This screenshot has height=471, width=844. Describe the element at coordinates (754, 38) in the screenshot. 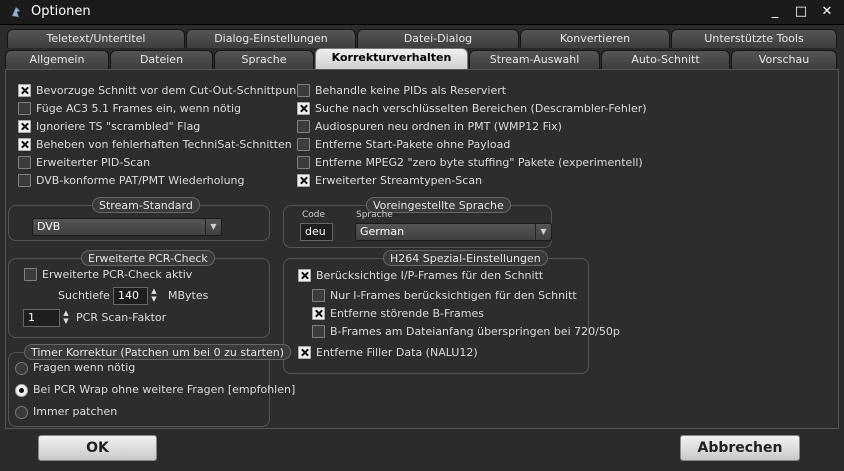

I see `tab-supported-tools: Unterstützte Tools` at that location.